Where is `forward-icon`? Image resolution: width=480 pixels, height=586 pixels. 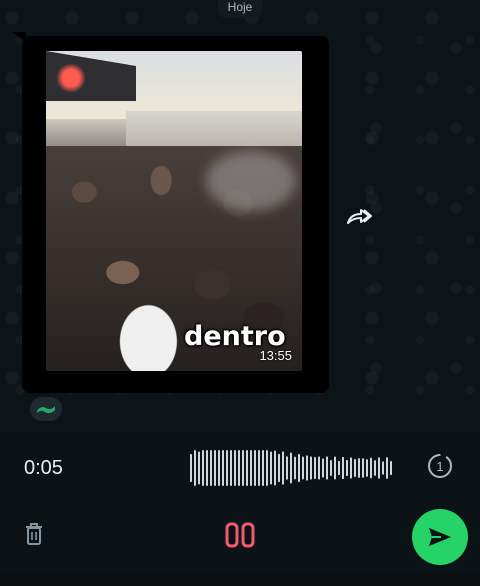
forward-icon is located at coordinates (359, 216).